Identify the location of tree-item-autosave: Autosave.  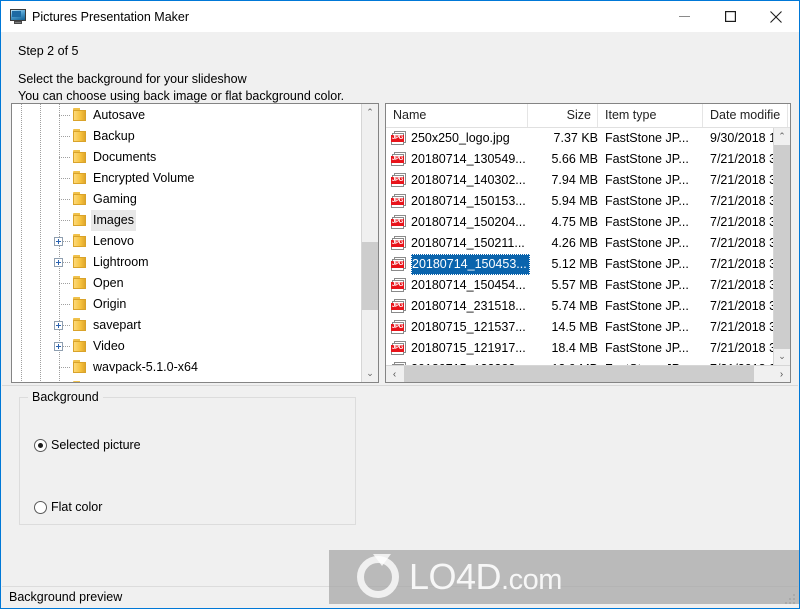
(186, 115).